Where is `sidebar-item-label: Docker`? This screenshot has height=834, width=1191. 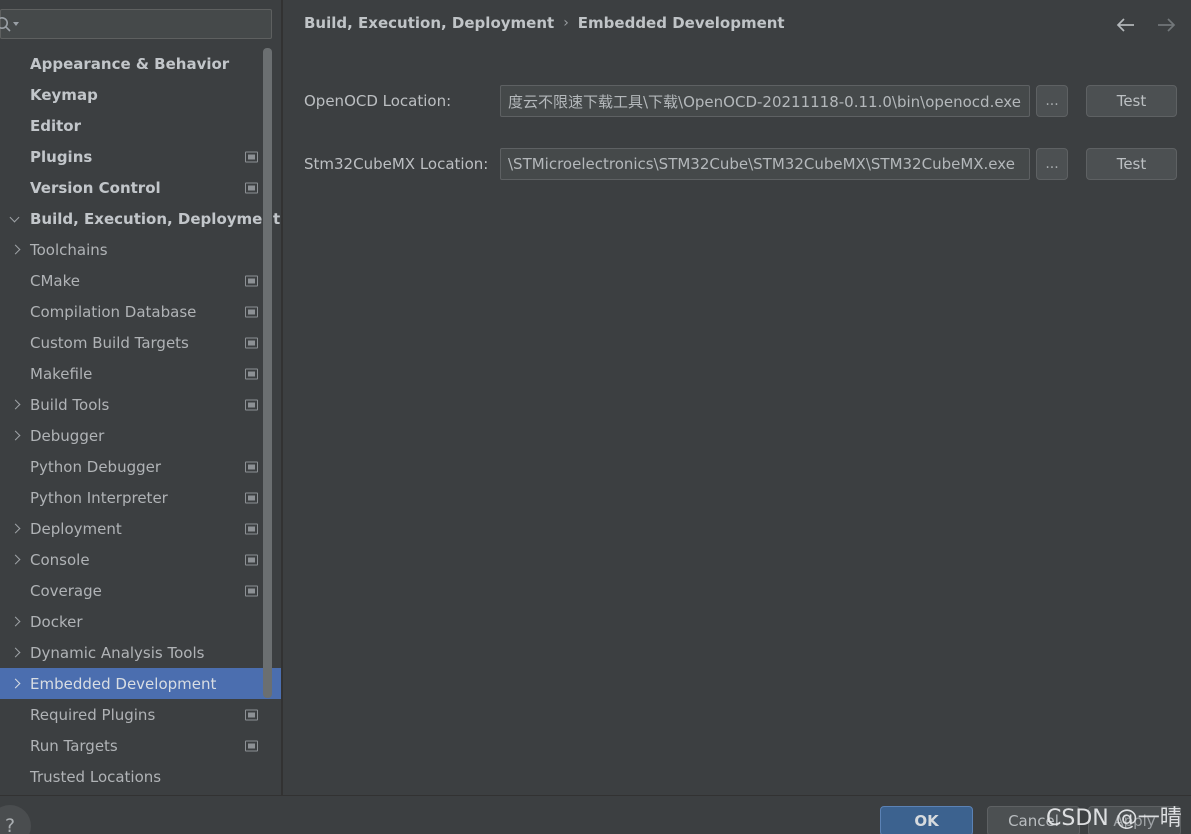 sidebar-item-label: Docker is located at coordinates (56, 621).